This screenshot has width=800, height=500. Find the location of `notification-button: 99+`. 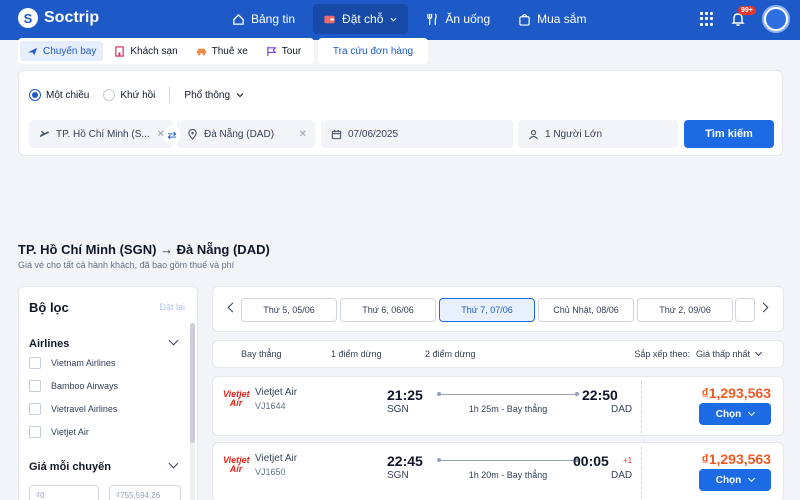

notification-button: 99+ is located at coordinates (743, 16).